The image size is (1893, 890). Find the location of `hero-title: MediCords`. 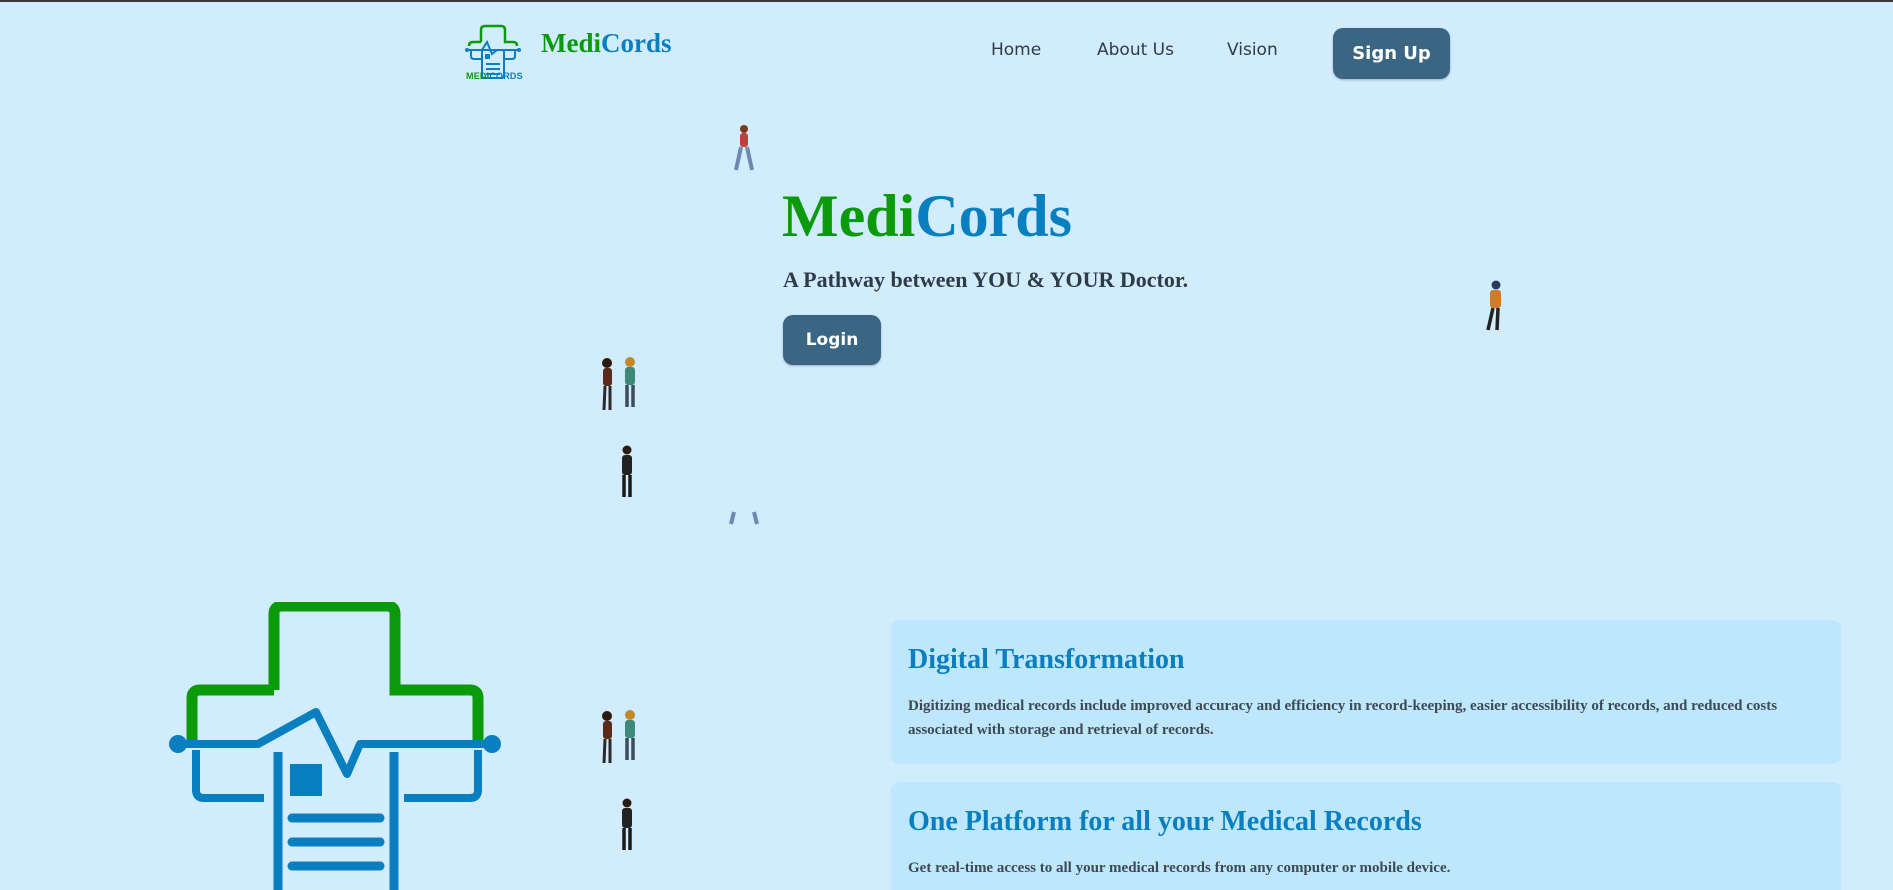

hero-title: MediCords is located at coordinates (927, 216).